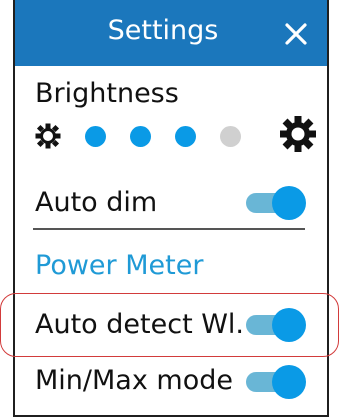 The height and width of the screenshot is (417, 342). I want to click on sun-small-icon, so click(48, 136).